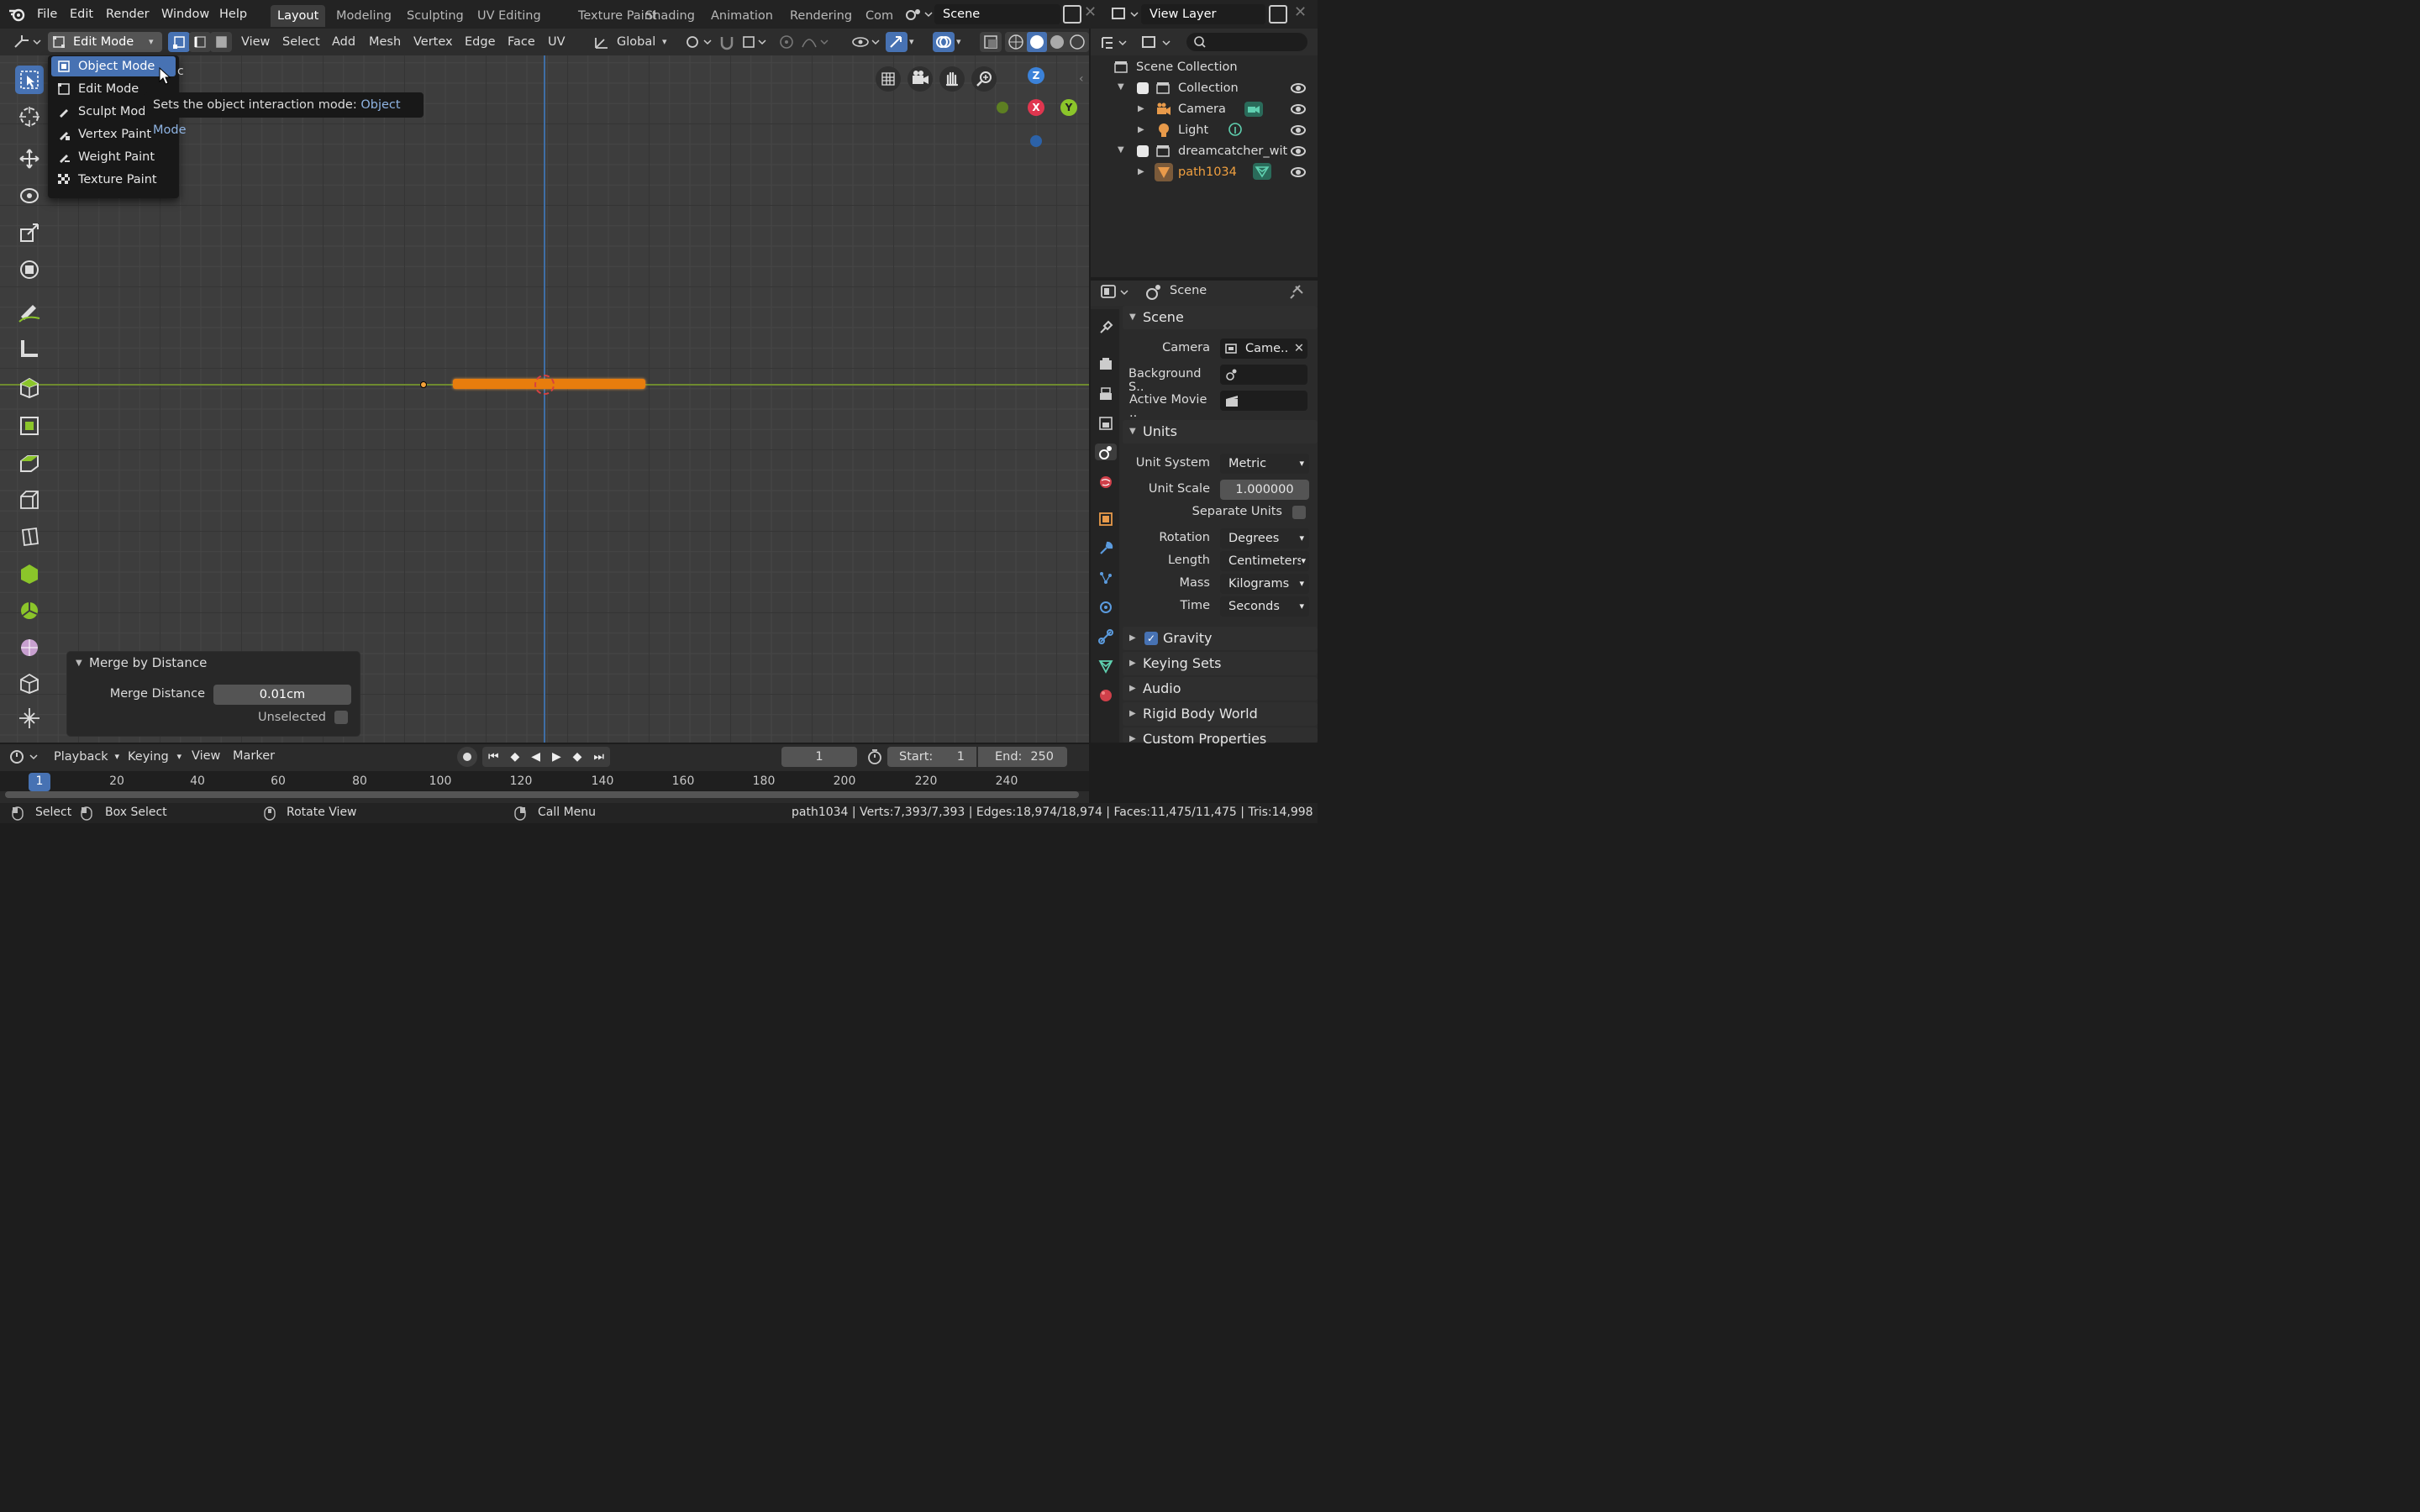 This screenshot has height=1512, width=2420. Describe the element at coordinates (105, 42) in the screenshot. I see `mode-selector: Edit Mode ▾` at that location.